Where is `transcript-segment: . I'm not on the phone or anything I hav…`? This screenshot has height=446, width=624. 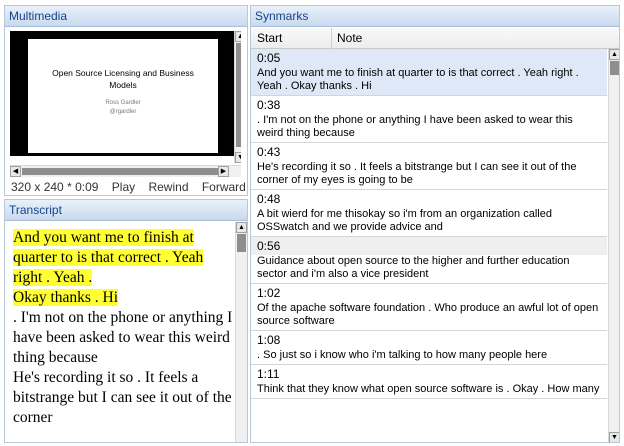 transcript-segment: . I'm not on the phone or anything I hav… is located at coordinates (122, 337).